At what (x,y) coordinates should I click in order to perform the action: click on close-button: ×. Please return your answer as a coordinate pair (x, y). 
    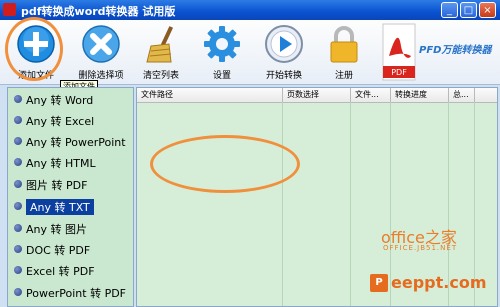
    Looking at the image, I should click on (487, 10).